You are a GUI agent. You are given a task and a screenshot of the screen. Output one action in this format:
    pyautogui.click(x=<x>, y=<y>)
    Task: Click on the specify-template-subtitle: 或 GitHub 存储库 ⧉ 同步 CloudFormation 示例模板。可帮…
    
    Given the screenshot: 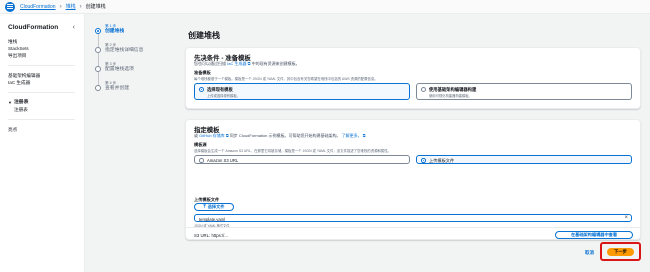 What is the action you would take?
    pyautogui.click(x=280, y=136)
    